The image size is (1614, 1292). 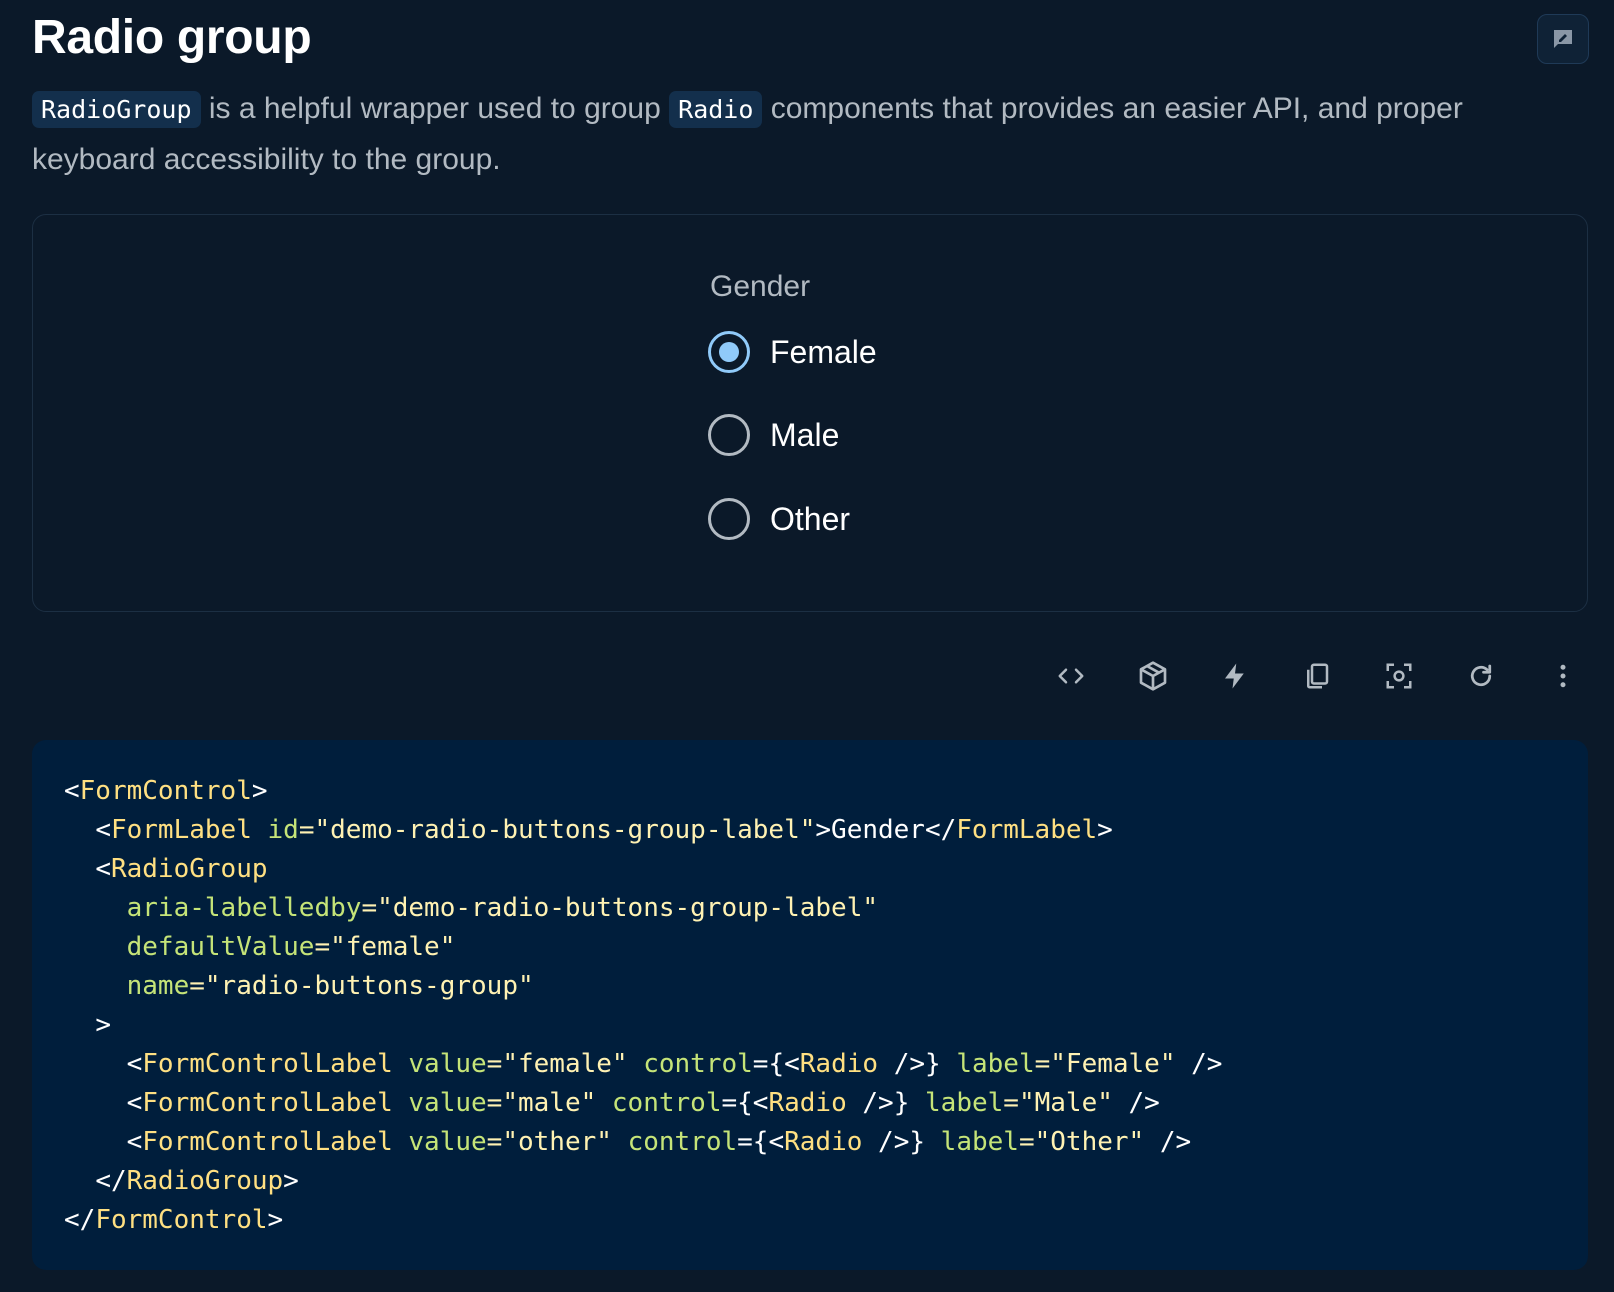 I want to click on radio-label: Other, so click(x=810, y=518).